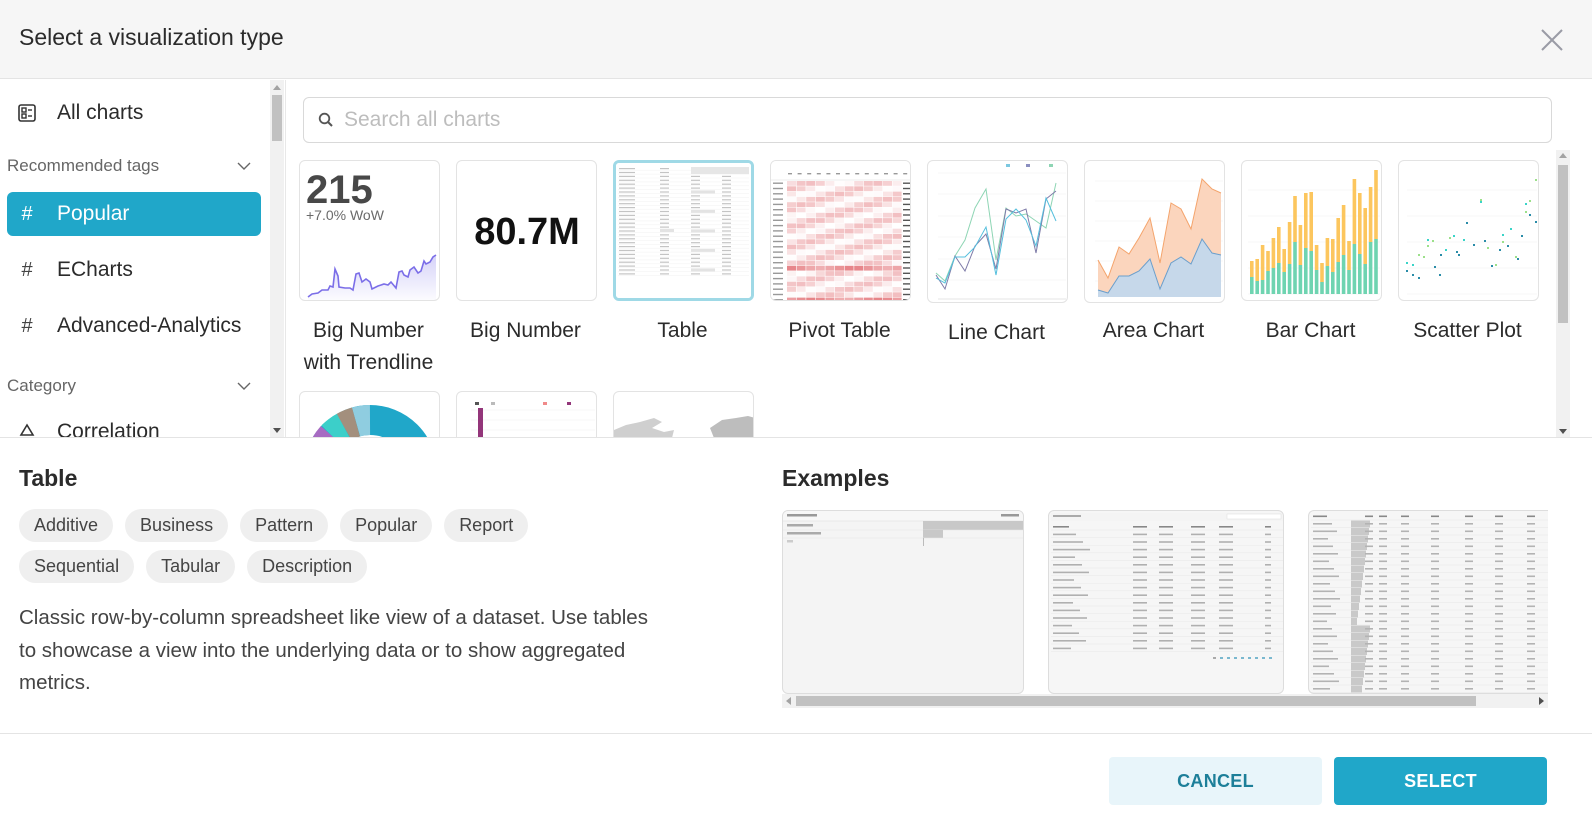  I want to click on correlation-icon, so click(27, 430).